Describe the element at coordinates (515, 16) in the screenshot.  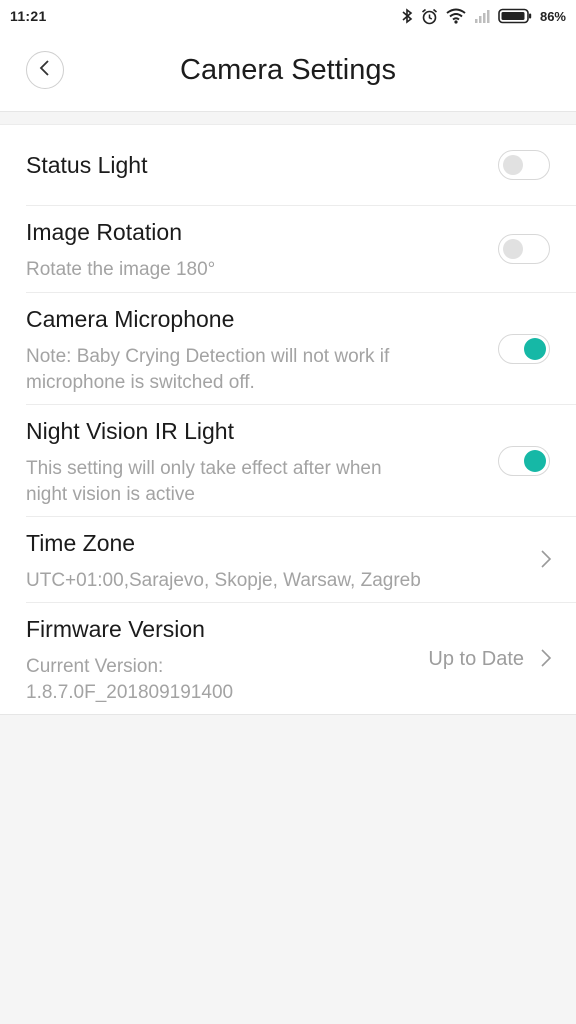
I see `battery-icon` at that location.